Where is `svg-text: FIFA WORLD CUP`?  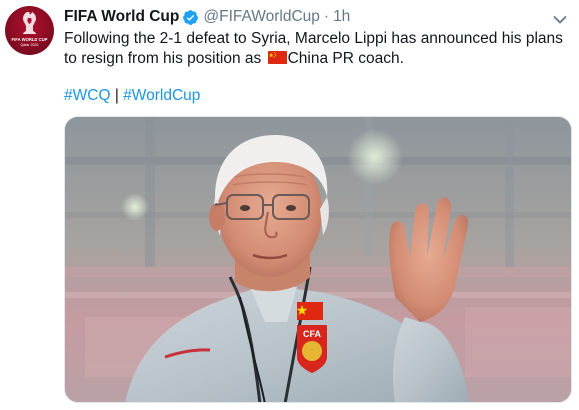
svg-text: FIFA WORLD CUP is located at coordinates (30, 39).